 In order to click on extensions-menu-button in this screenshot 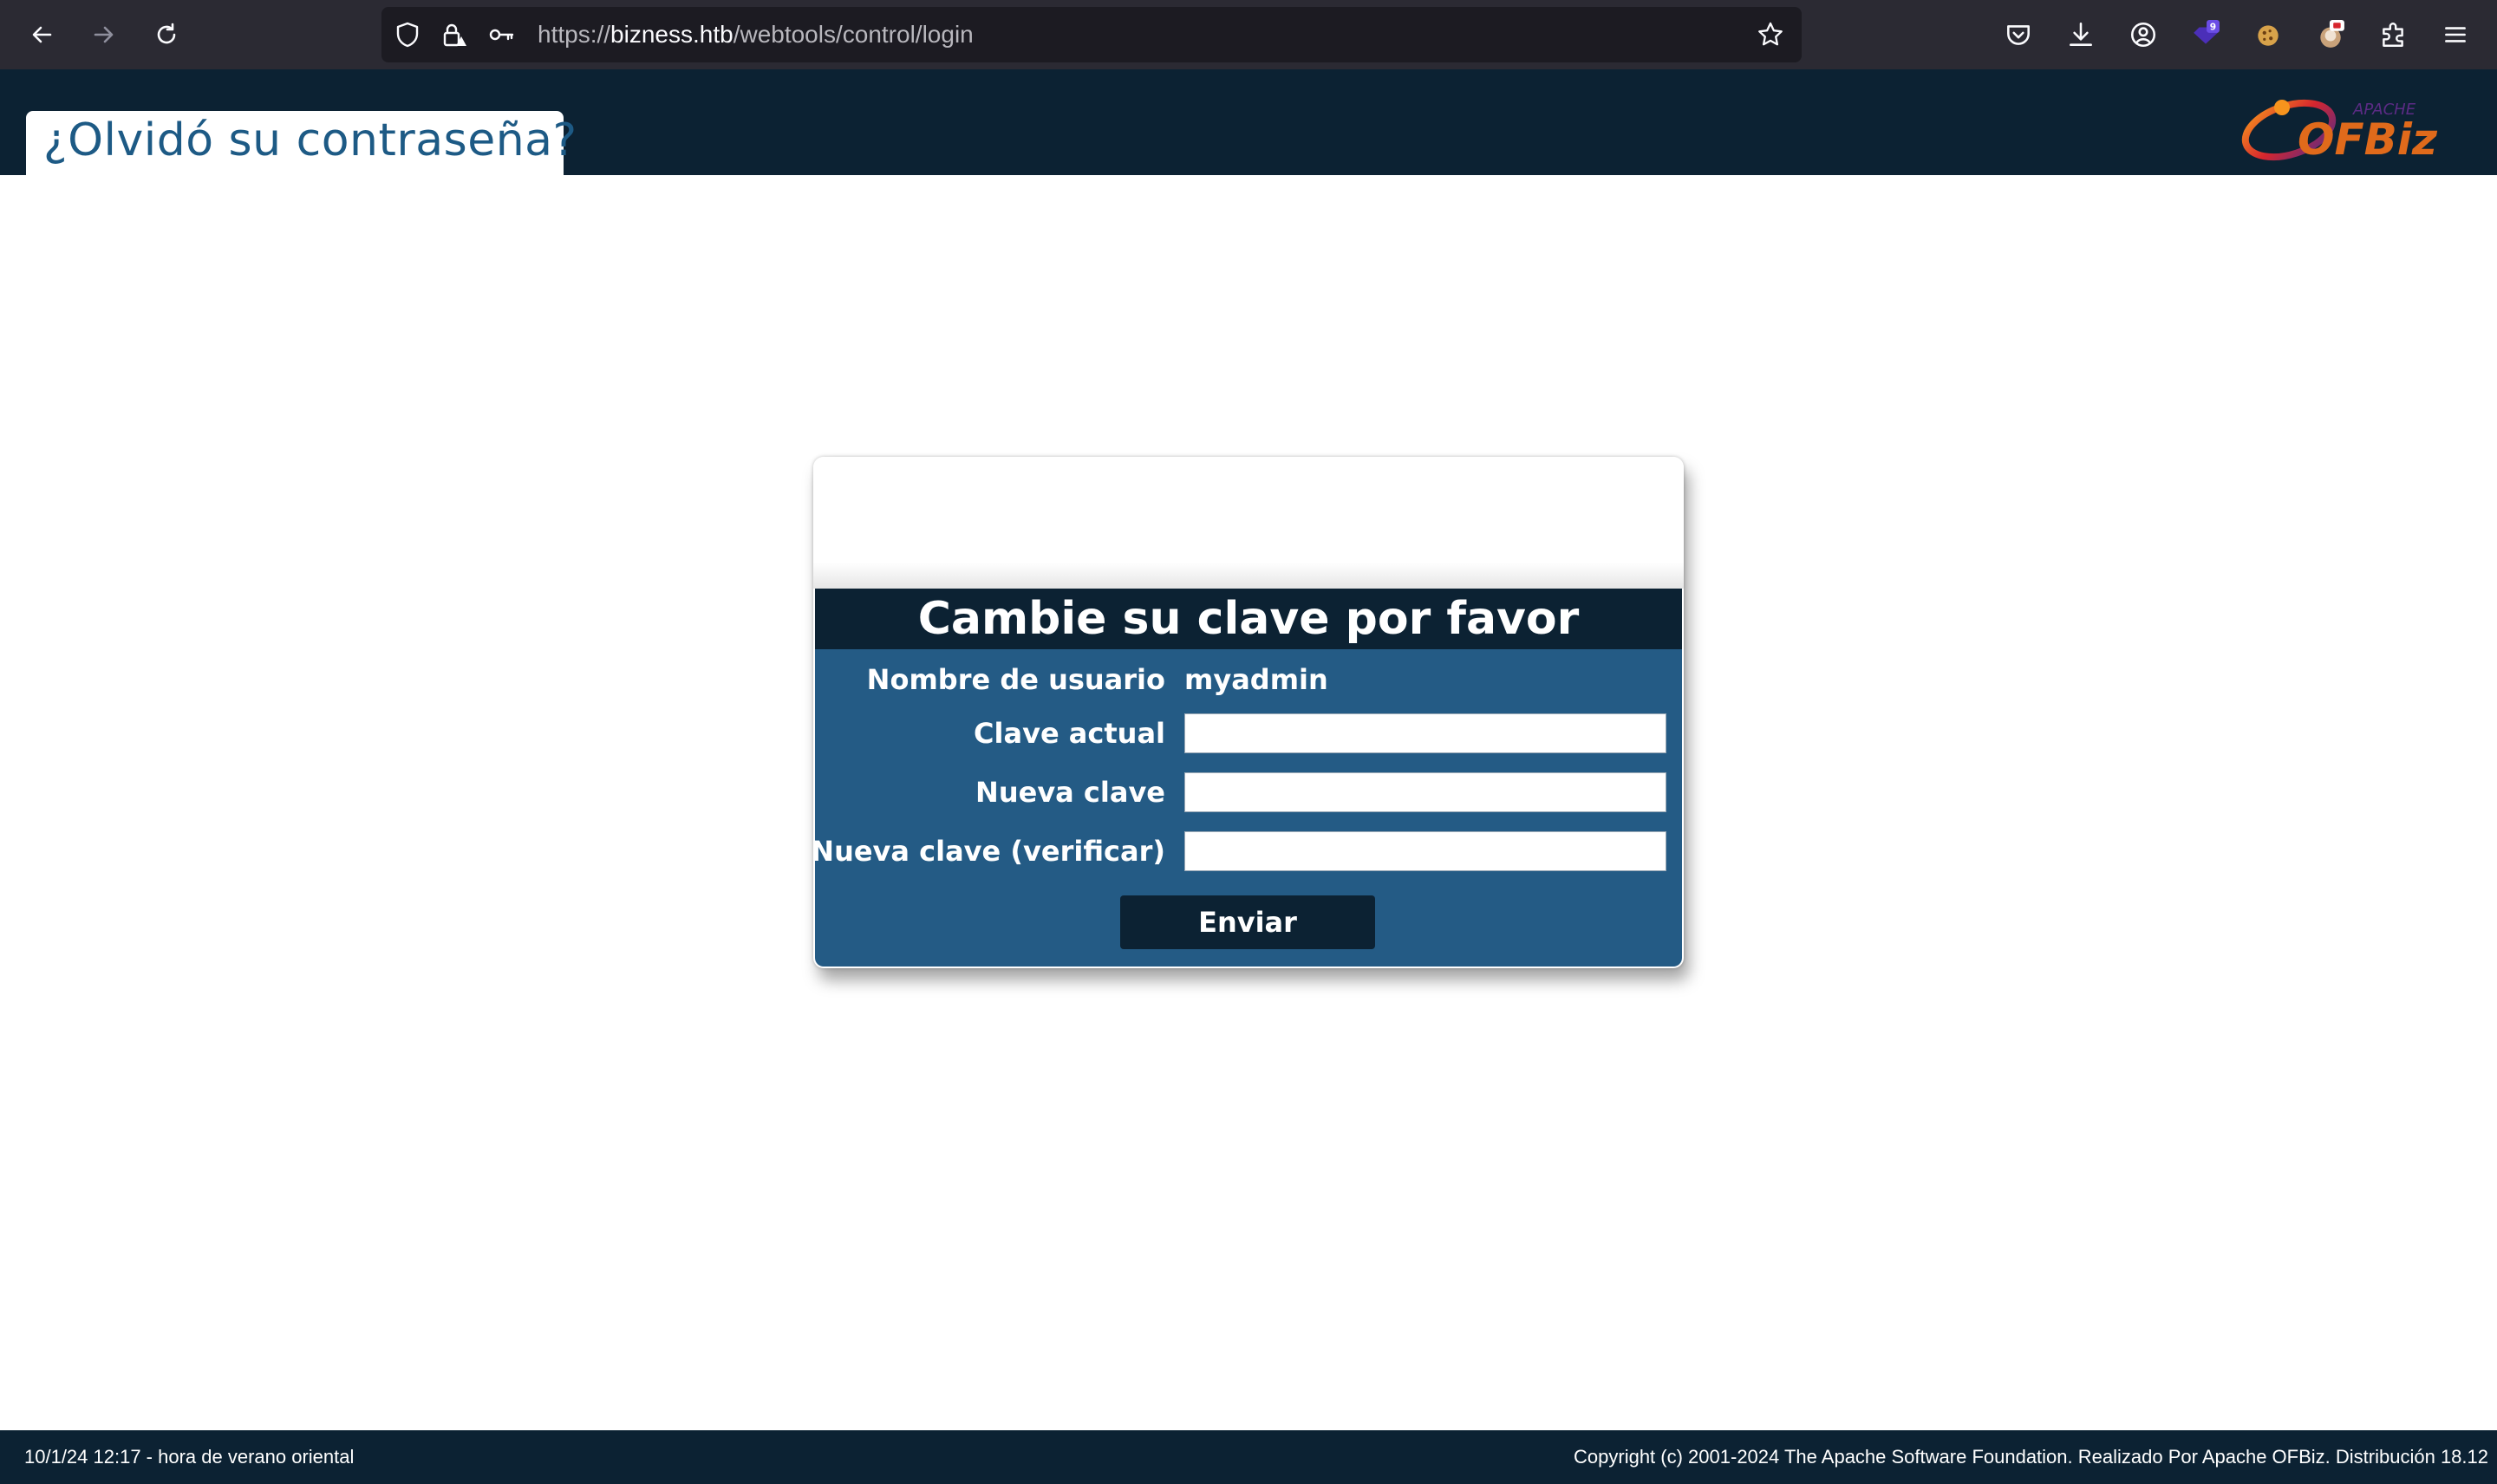, I will do `click(2393, 34)`.